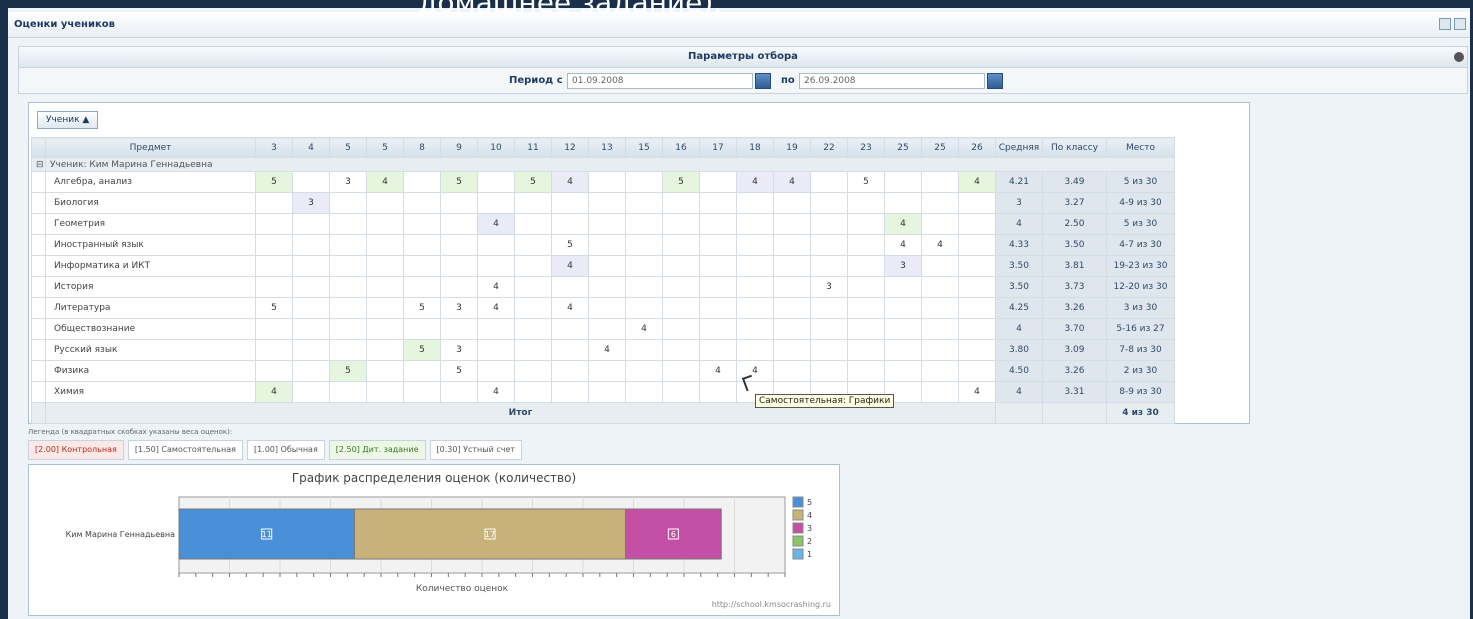 Image resolution: width=1473 pixels, height=619 pixels. I want to click on header-day: 3, so click(274, 147).